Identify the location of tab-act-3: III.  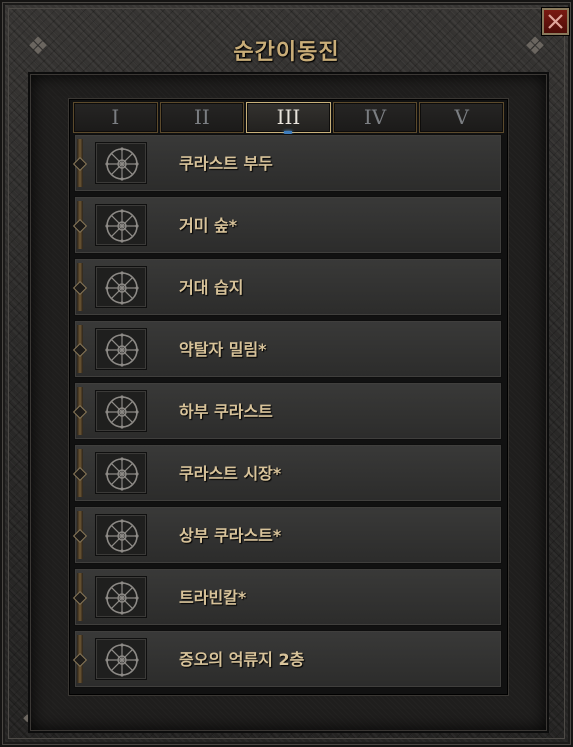
(288, 119).